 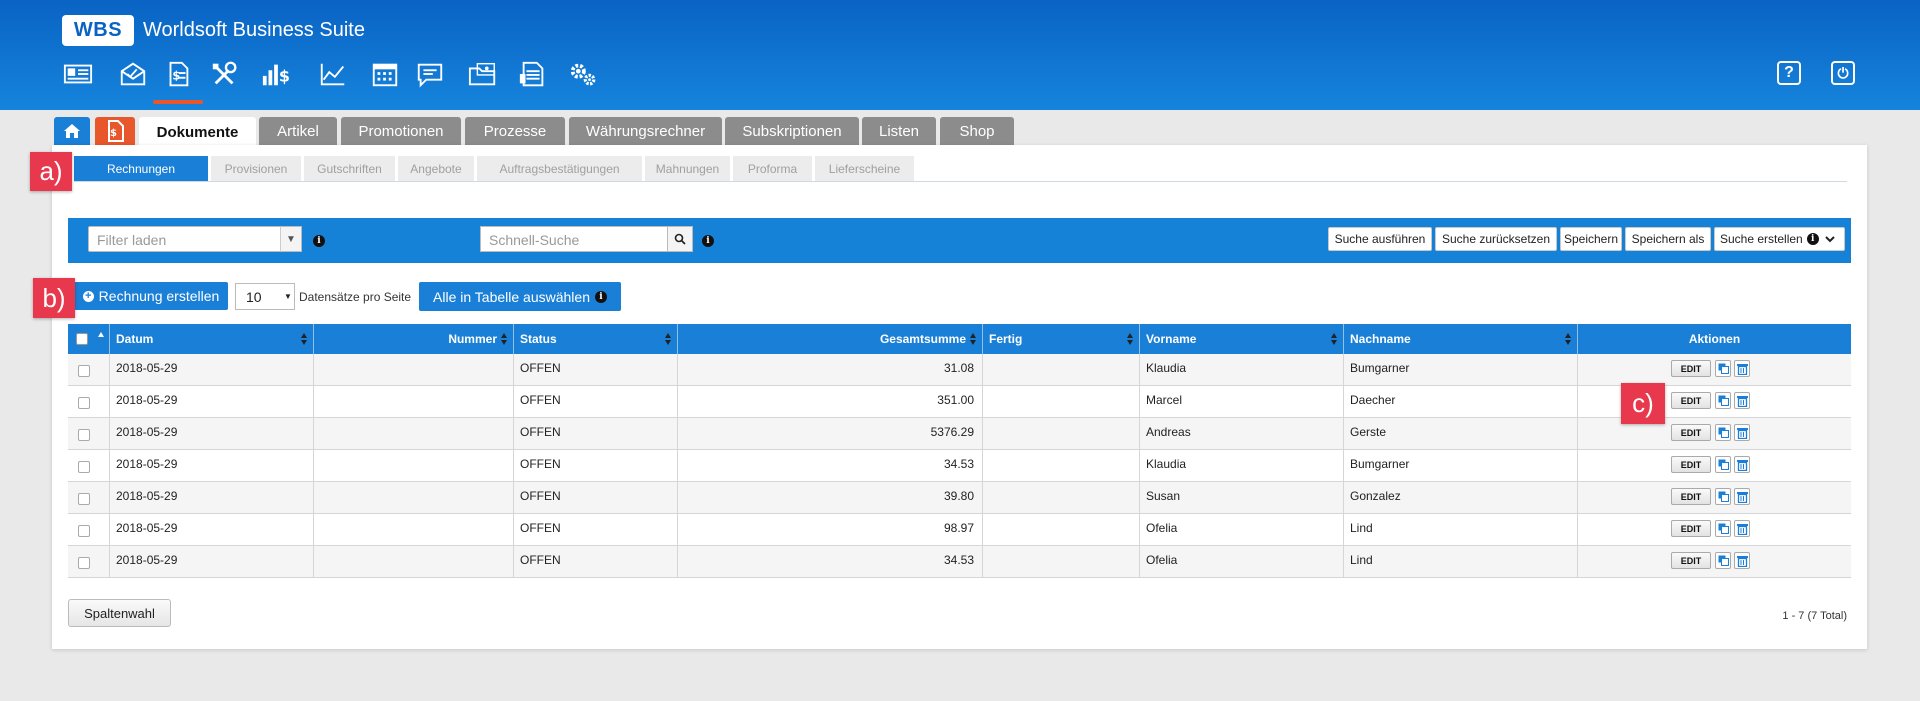 I want to click on filter-info-icon: i, so click(x=319, y=241).